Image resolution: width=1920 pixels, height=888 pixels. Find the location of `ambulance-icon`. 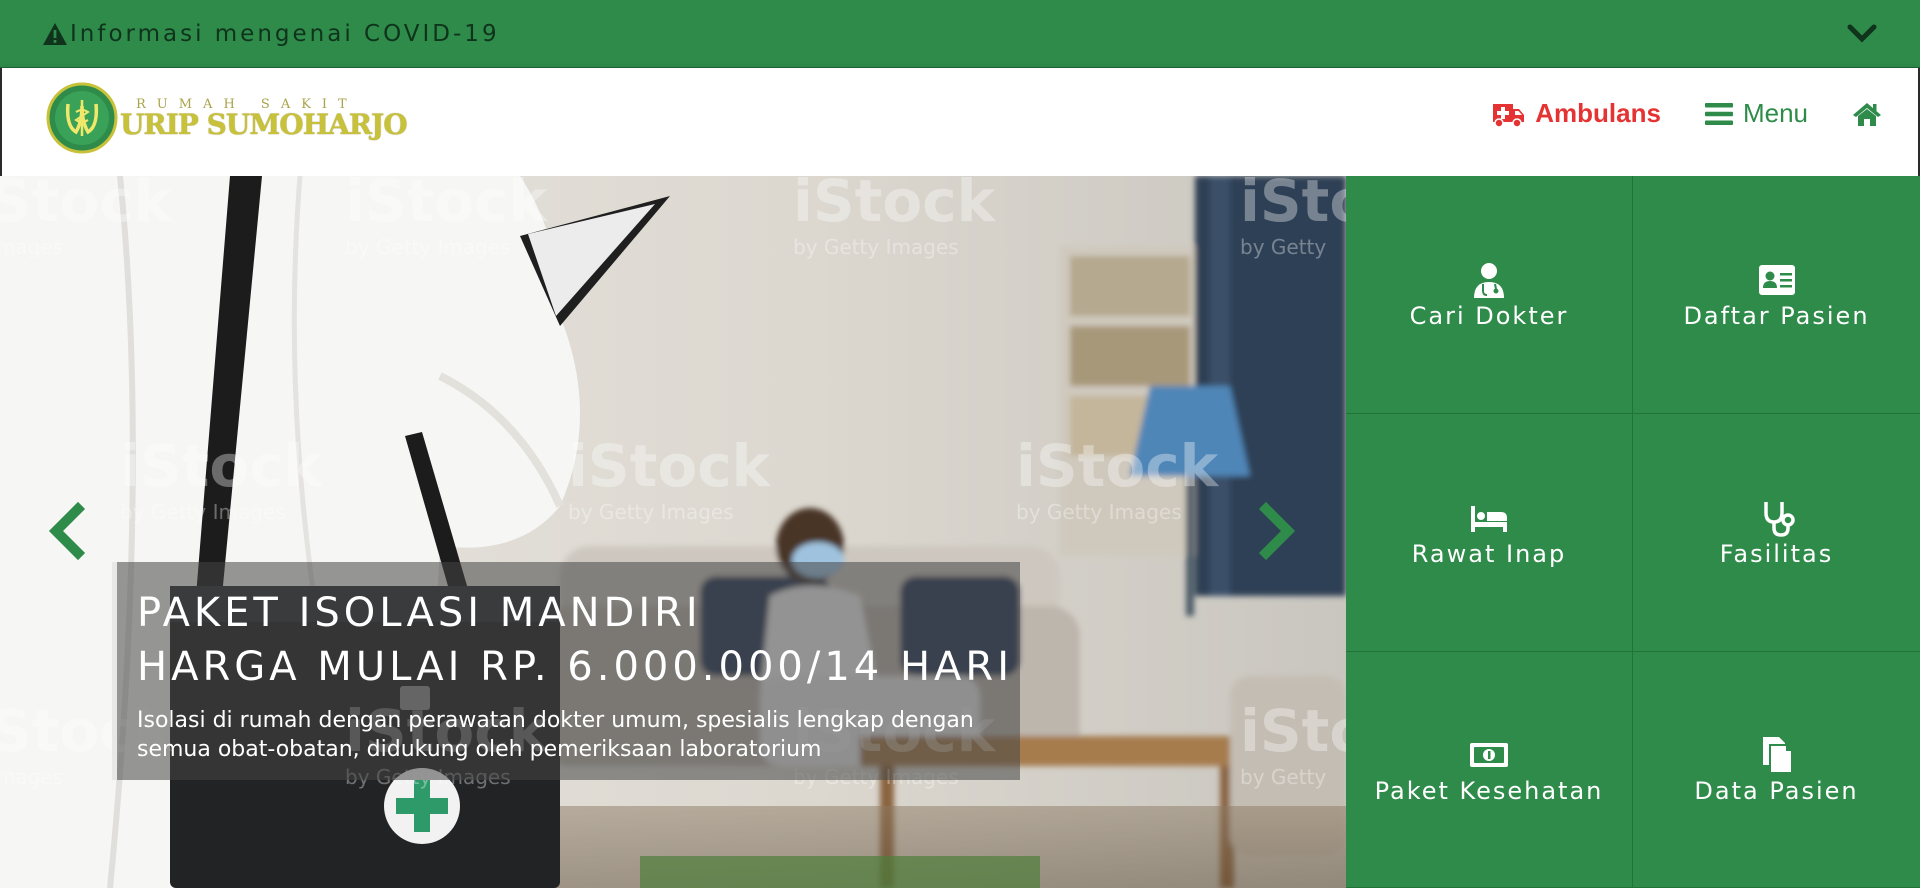

ambulance-icon is located at coordinates (1509, 115).